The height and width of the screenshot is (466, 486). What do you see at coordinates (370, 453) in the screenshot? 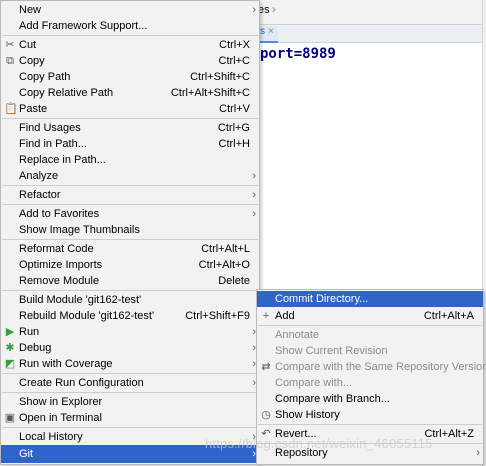
I see `submenu-item-repository: Repository ›` at bounding box center [370, 453].